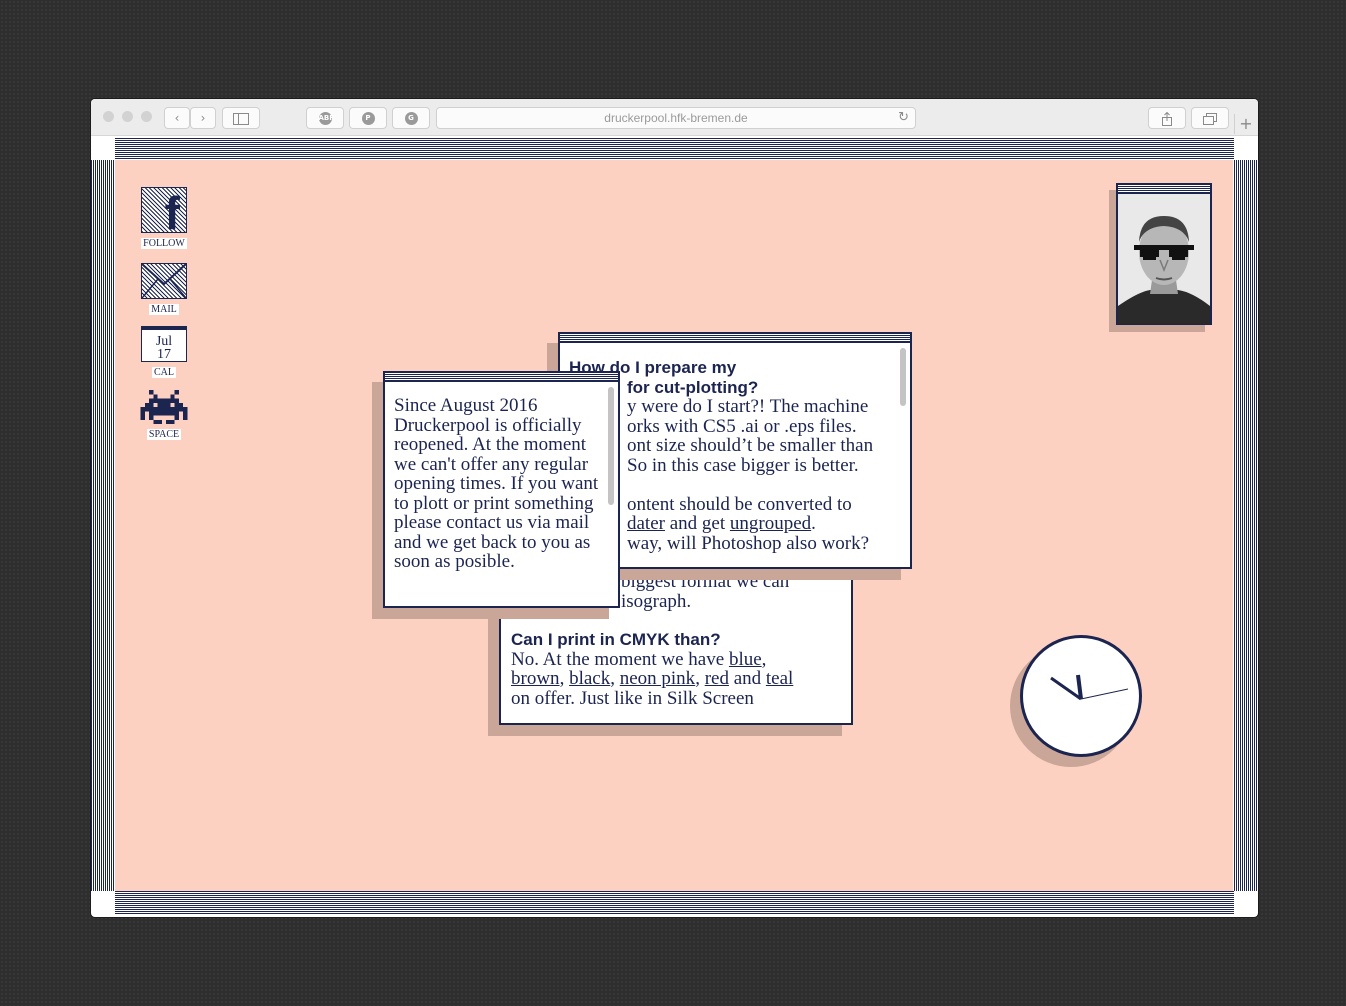  What do you see at coordinates (750, 445) in the screenshot?
I see `cutplot-text-line3: ont size should’t be smaller than` at bounding box center [750, 445].